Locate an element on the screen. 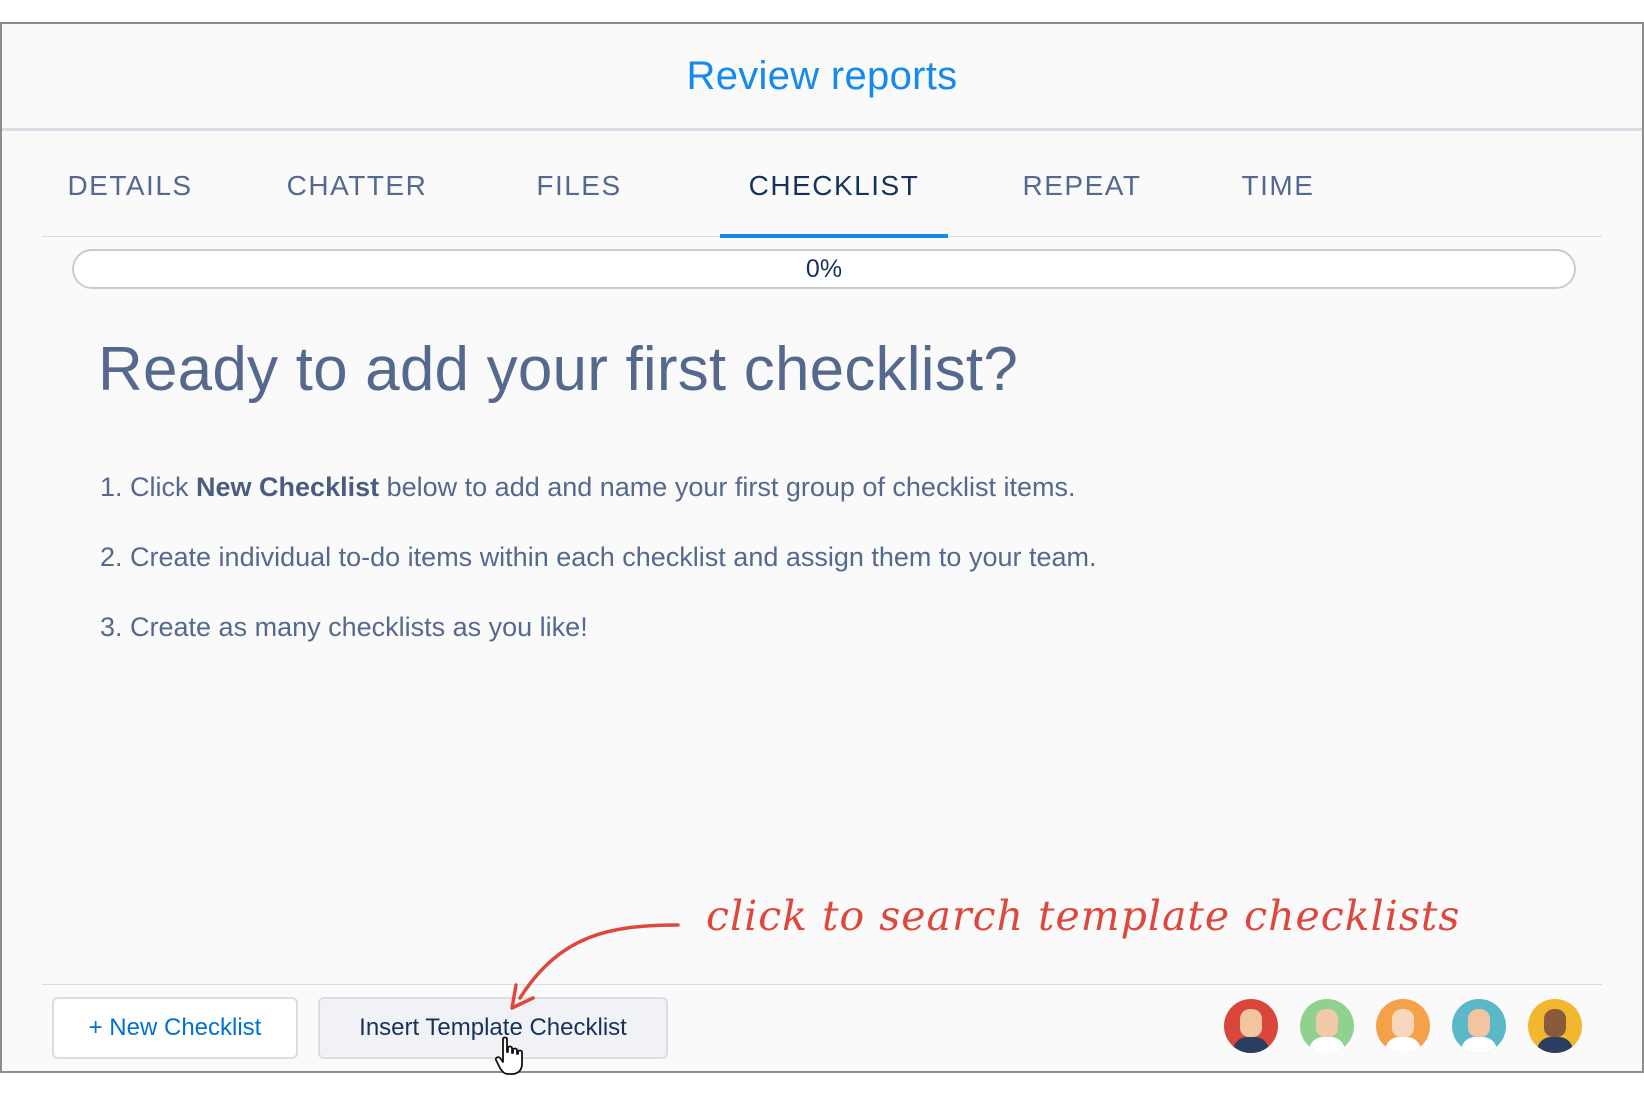 The width and height of the screenshot is (1644, 1094). annotation-text: click to search template checklists is located at coordinates (1083, 916).